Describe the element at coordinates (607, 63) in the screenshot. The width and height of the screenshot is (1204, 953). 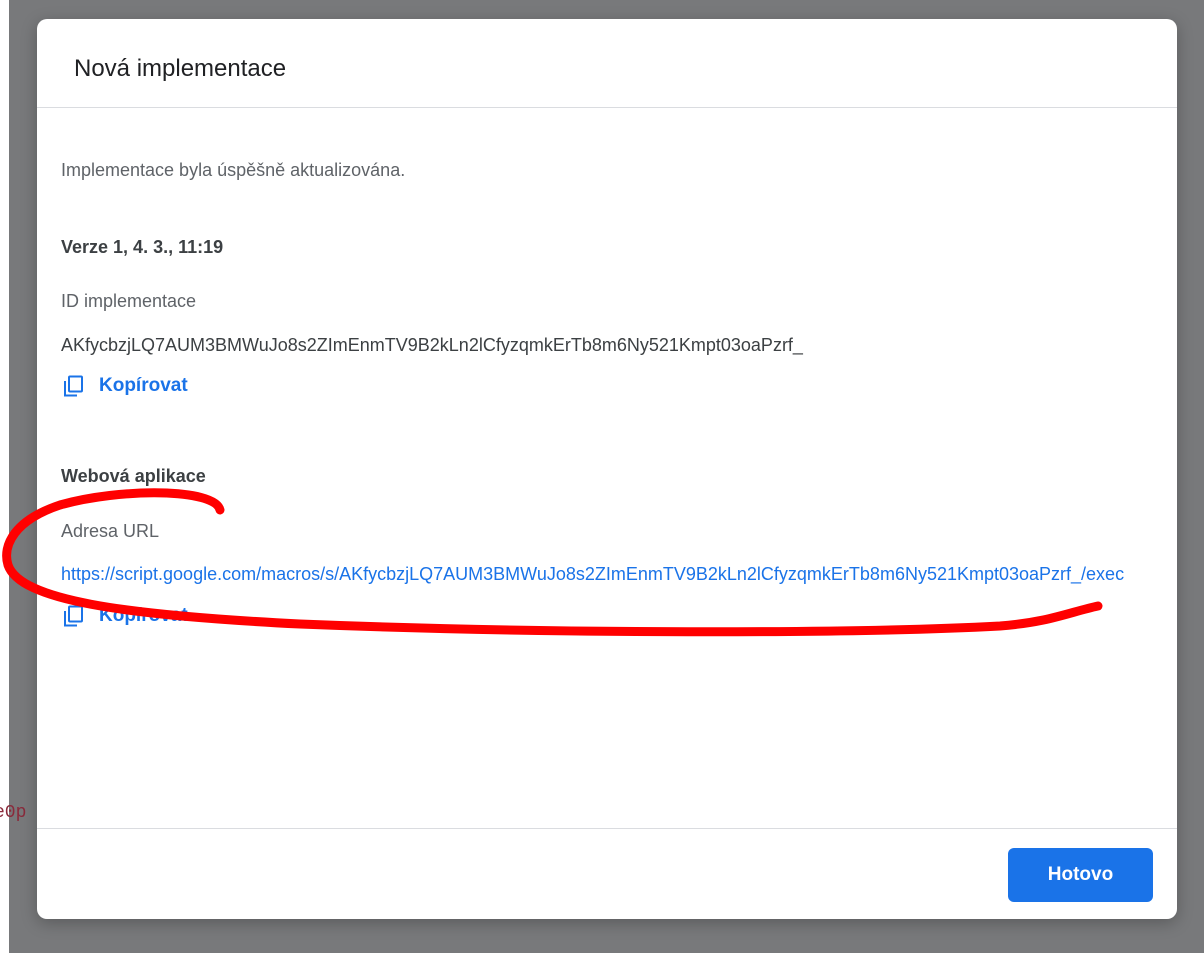
I see `dialog-header: Nová implementace` at that location.